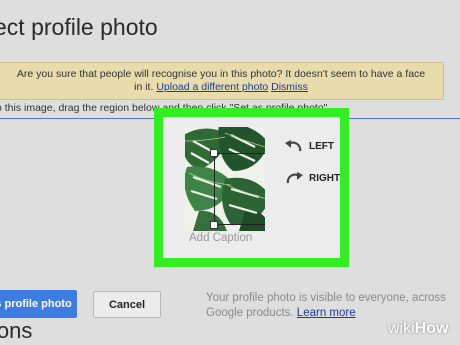 The width and height of the screenshot is (460, 345). I want to click on photo-preview, so click(225, 179).